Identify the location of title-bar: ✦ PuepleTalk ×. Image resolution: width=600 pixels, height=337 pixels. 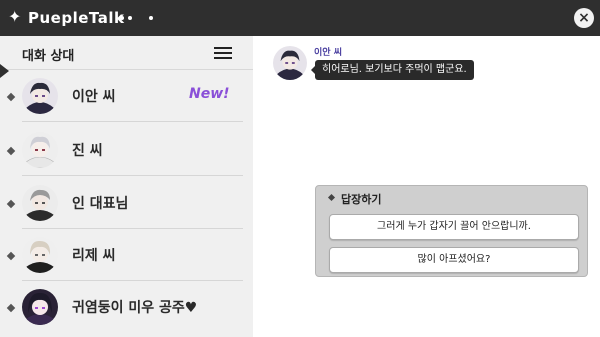
(300, 18).